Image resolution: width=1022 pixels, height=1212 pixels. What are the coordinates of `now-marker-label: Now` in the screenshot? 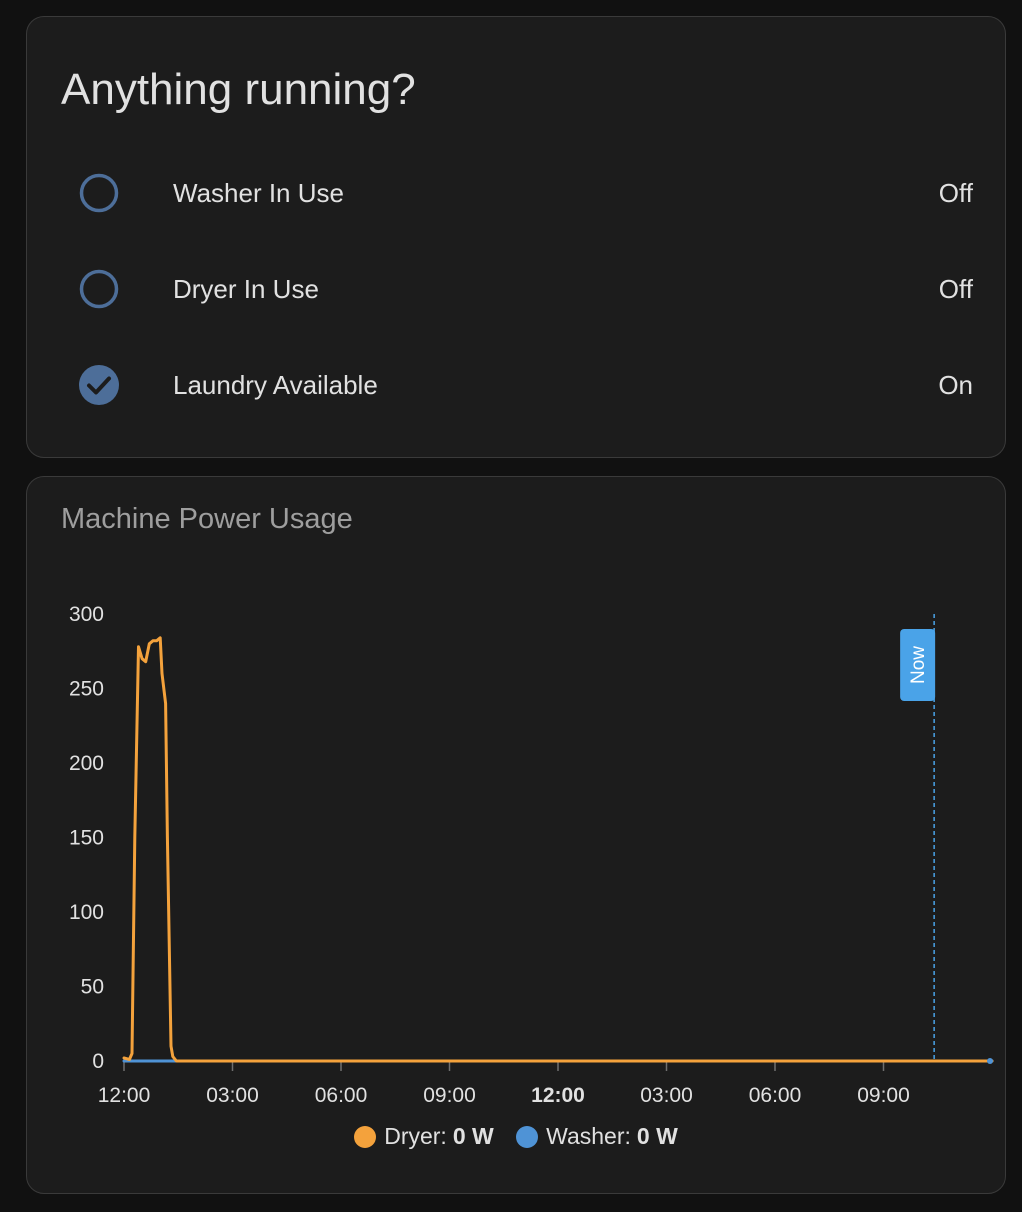 It's located at (918, 665).